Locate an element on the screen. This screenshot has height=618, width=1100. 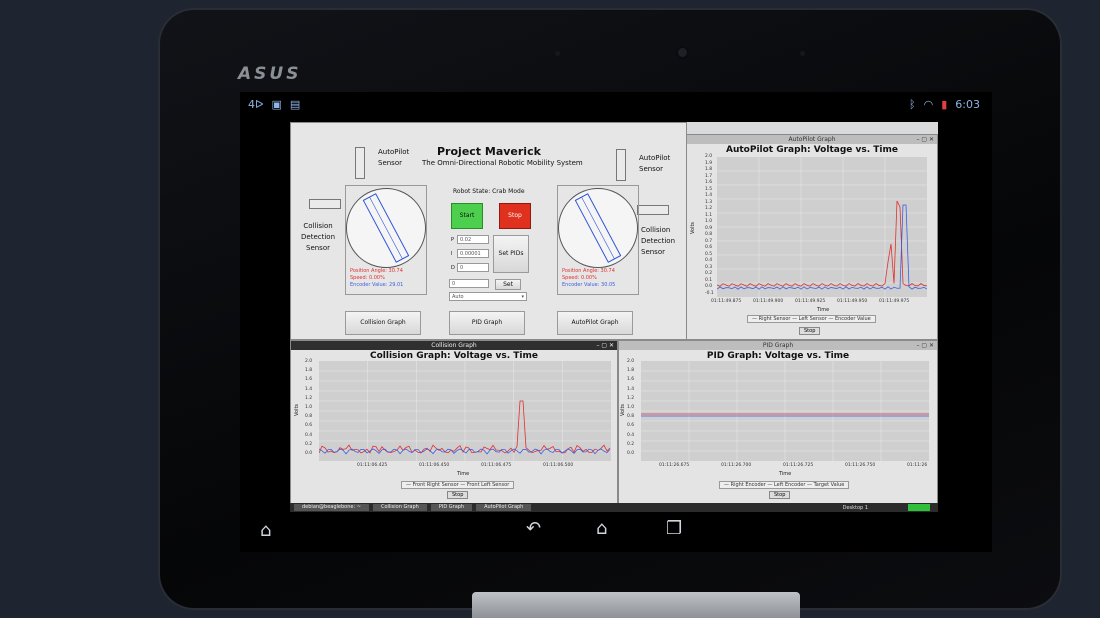
autopilot-sensor-right-bar is located at coordinates (621, 165).